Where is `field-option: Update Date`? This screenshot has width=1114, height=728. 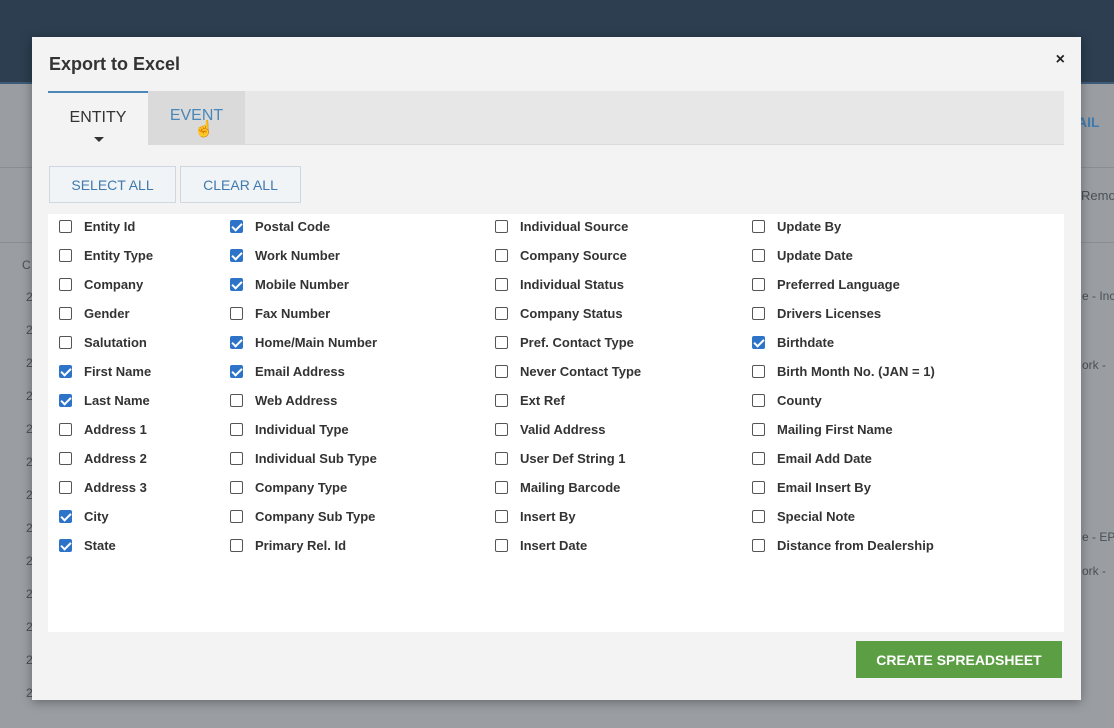 field-option: Update Date is located at coordinates (802, 255).